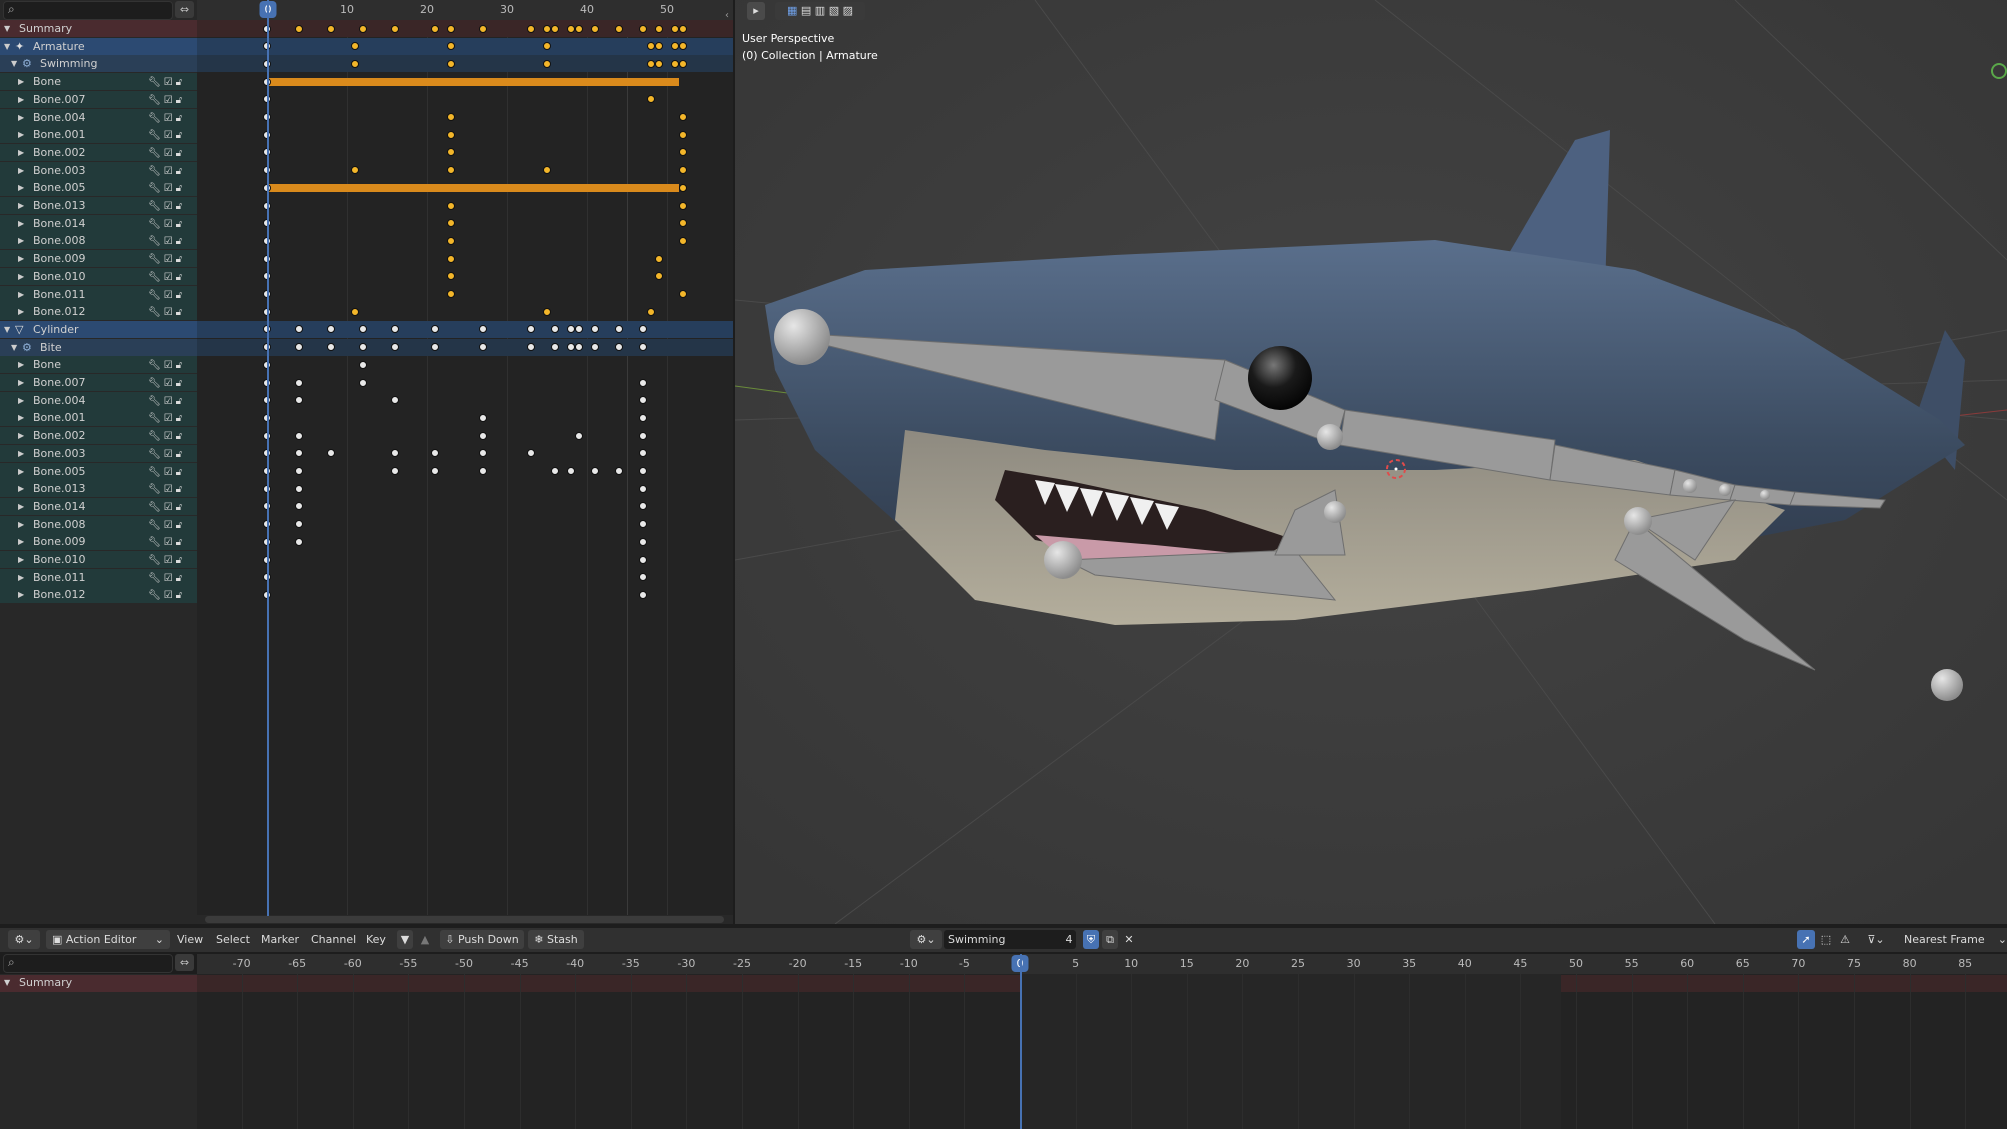  Describe the element at coordinates (268, 458) in the screenshot. I see `playhead` at that location.